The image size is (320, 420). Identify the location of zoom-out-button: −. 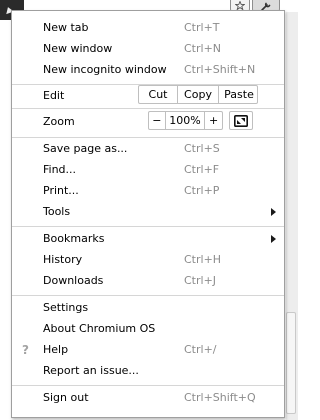
(157, 120).